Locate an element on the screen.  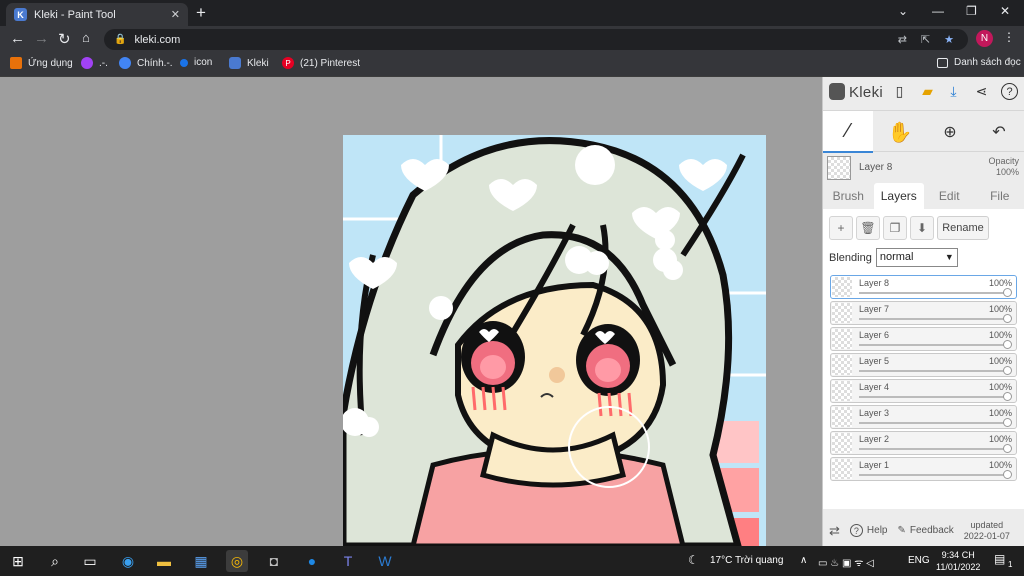
forward-icon: → is located at coordinates (41, 38).